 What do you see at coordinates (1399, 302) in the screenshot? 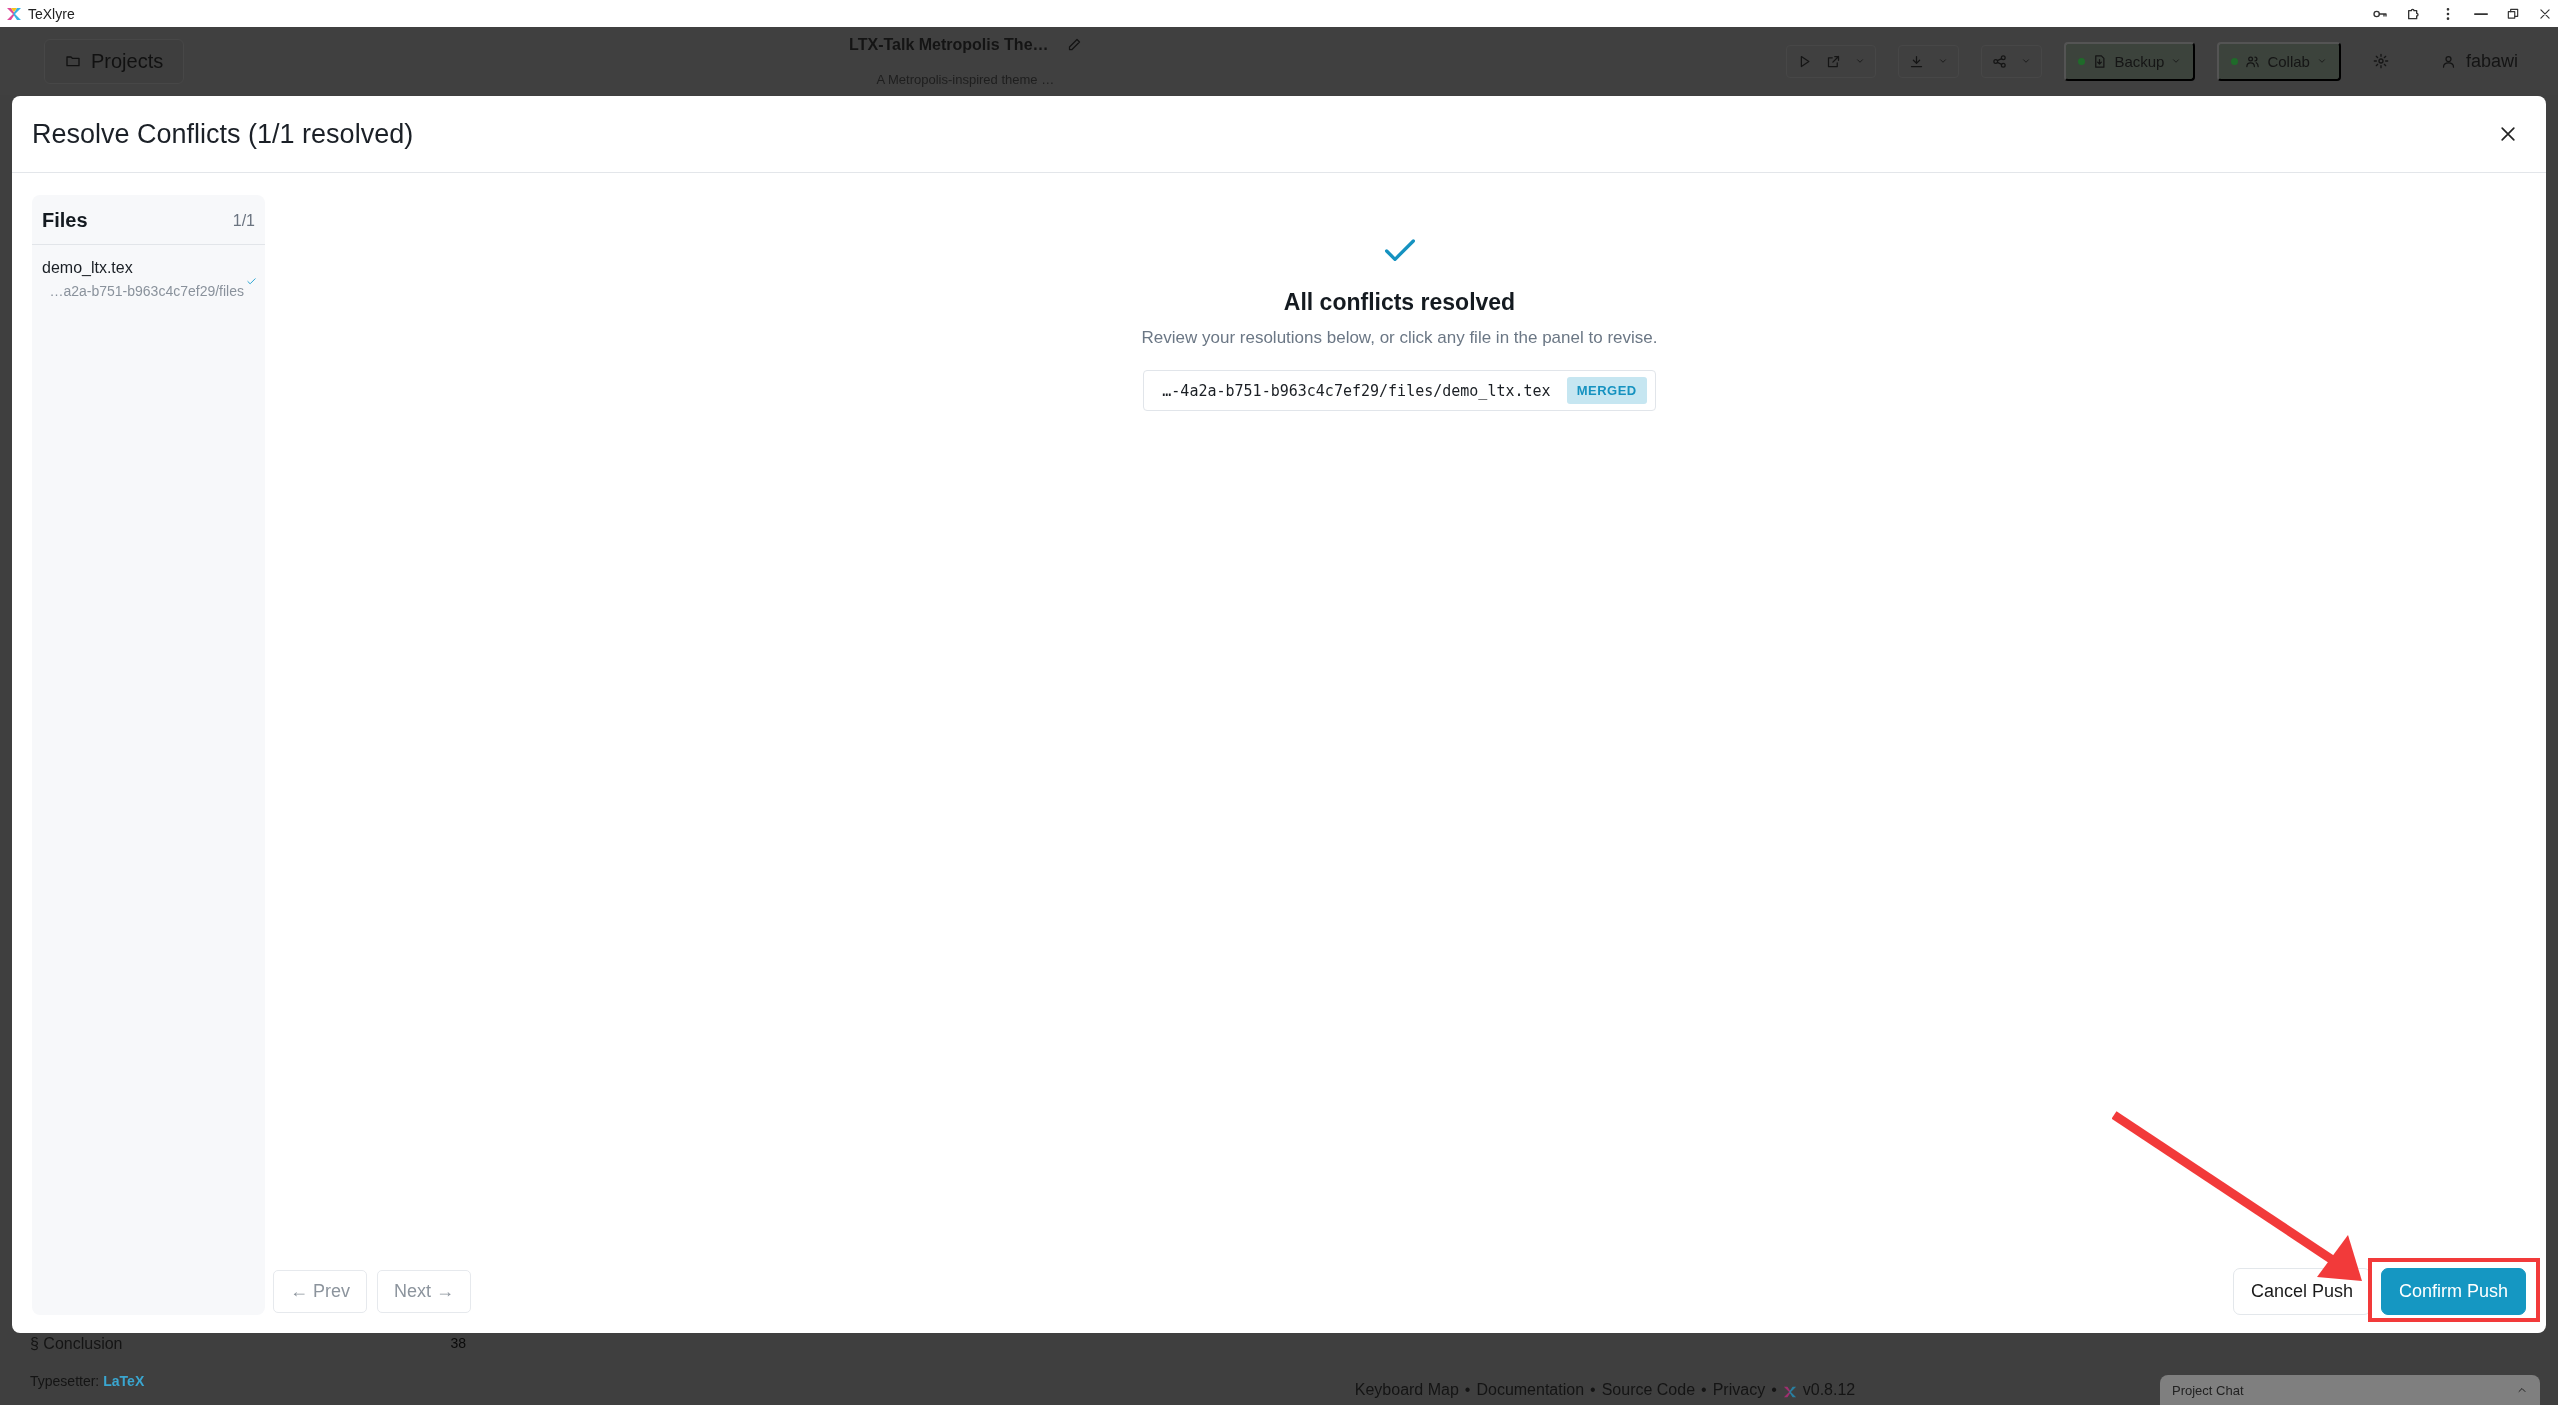
I see `summary-heading: All conflicts resolved` at bounding box center [1399, 302].